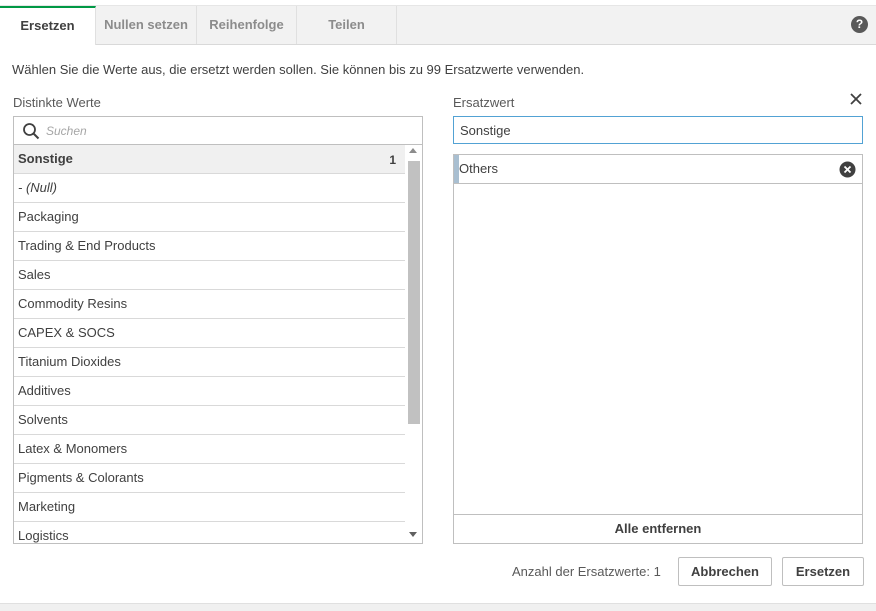 The width and height of the screenshot is (876, 611). I want to click on replace-button: Ersetzen, so click(823, 571).